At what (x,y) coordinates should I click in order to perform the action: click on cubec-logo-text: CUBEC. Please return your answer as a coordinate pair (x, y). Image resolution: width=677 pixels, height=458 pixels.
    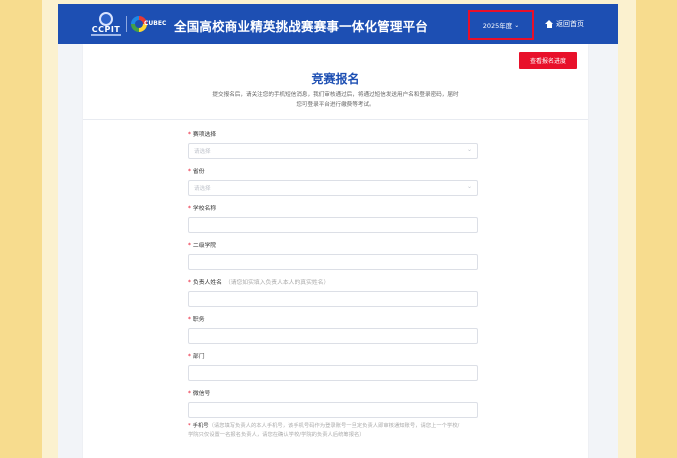
    Looking at the image, I should click on (155, 23).